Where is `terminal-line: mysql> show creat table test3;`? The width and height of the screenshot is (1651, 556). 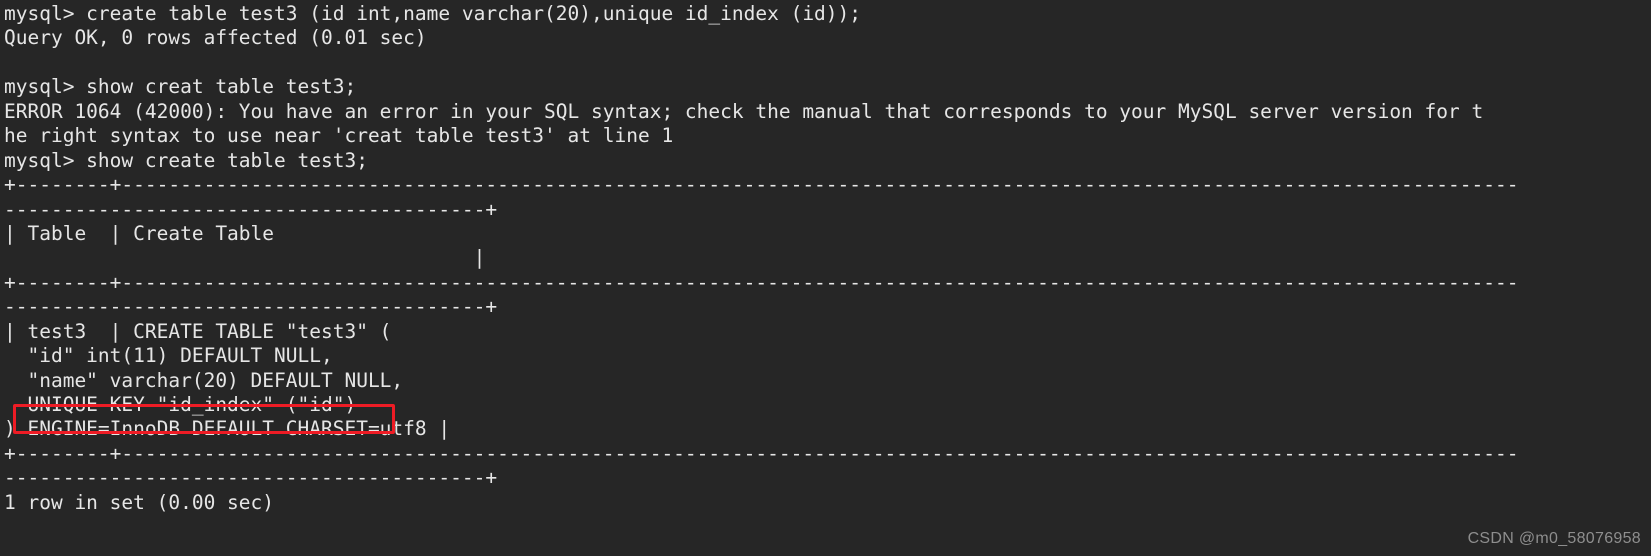
terminal-line: mysql> show creat table test3; is located at coordinates (180, 87).